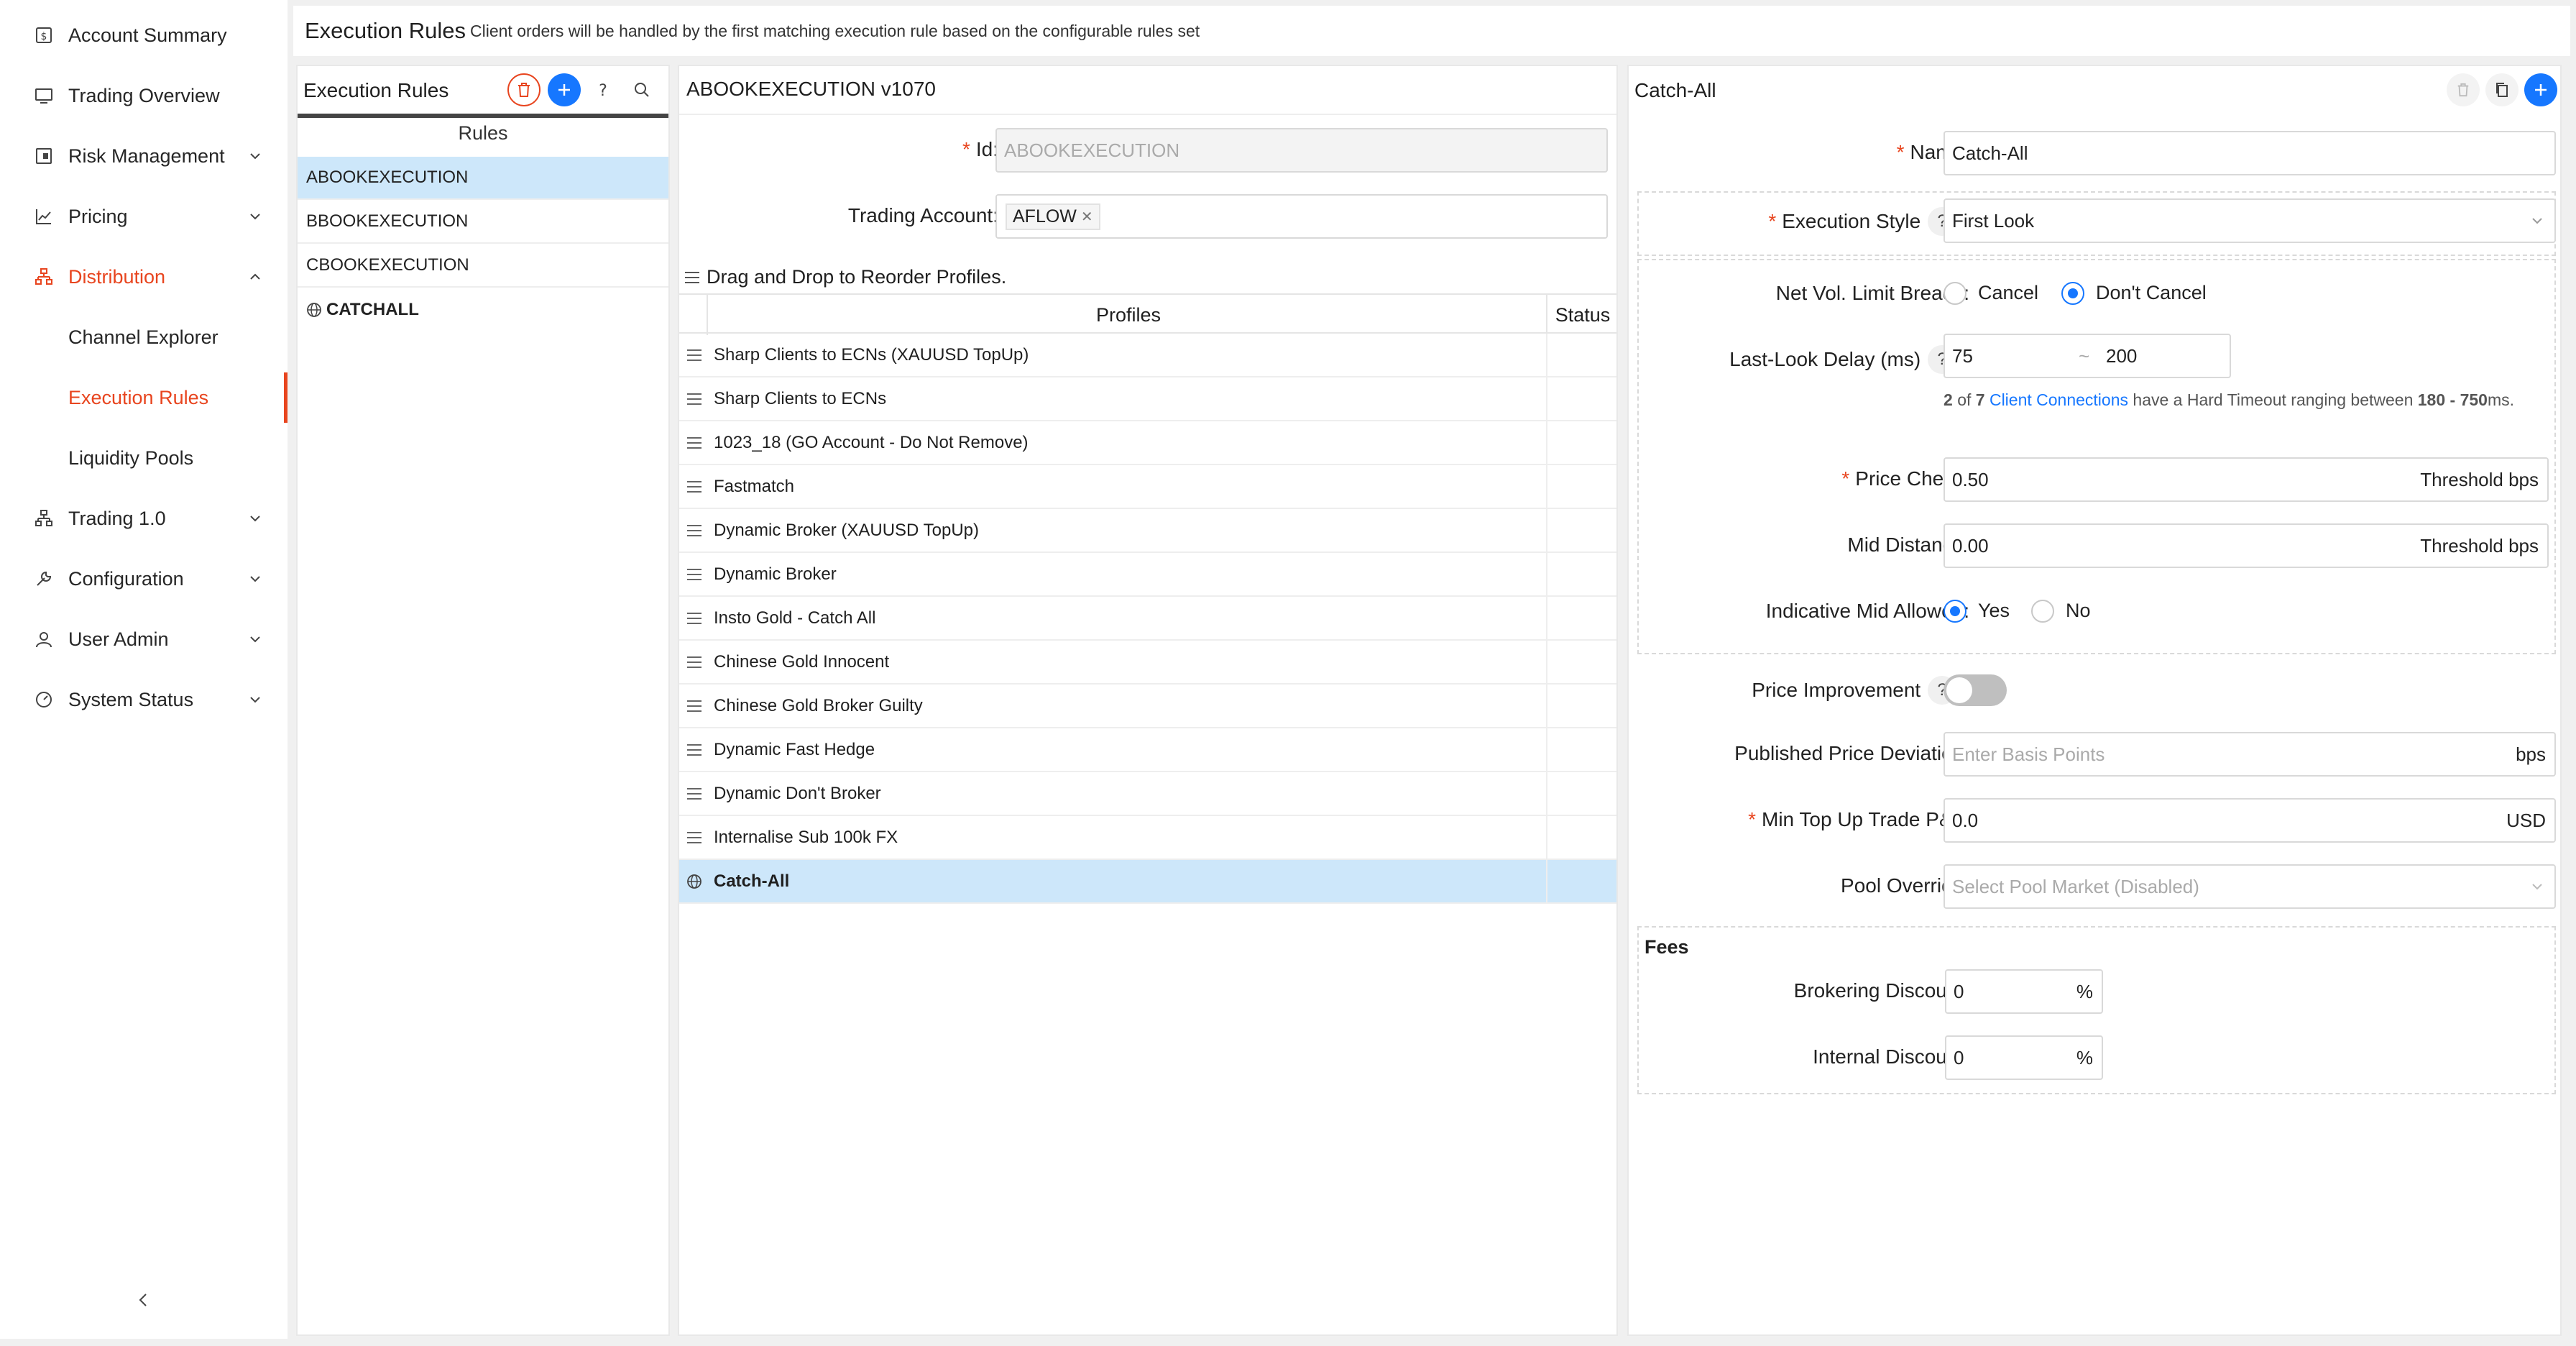  I want to click on nav-user-admin: User Admin, so click(144, 639).